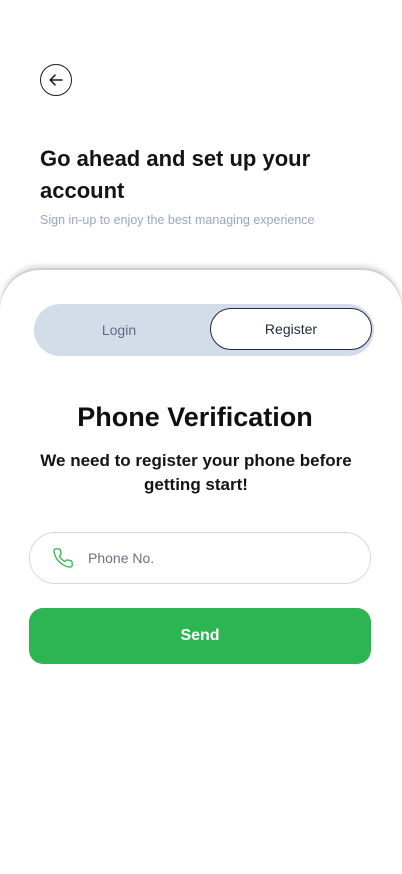 Image resolution: width=402 pixels, height=874 pixels. What do you see at coordinates (175, 174) in the screenshot?
I see `page-title: Go ahead and set up your account` at bounding box center [175, 174].